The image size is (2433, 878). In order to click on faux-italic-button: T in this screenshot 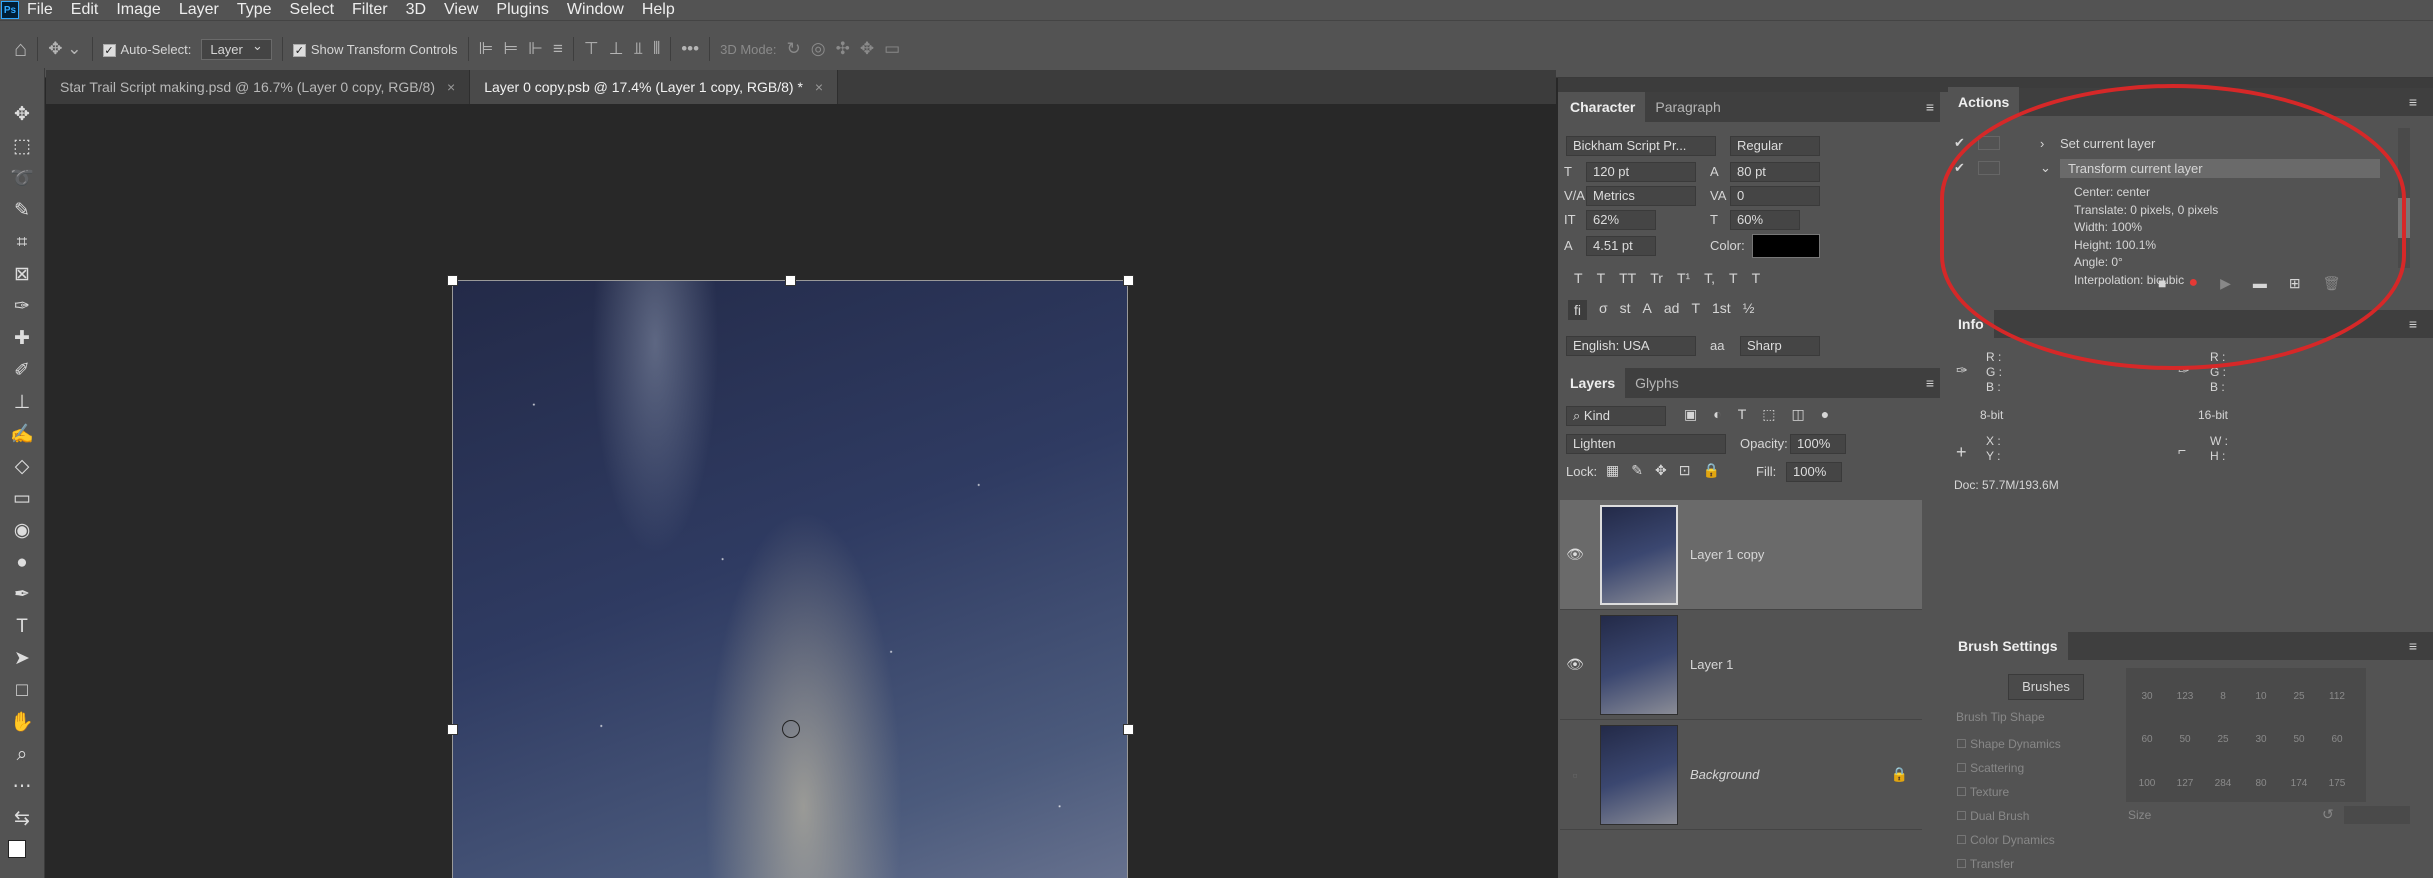, I will do `click(1601, 278)`.